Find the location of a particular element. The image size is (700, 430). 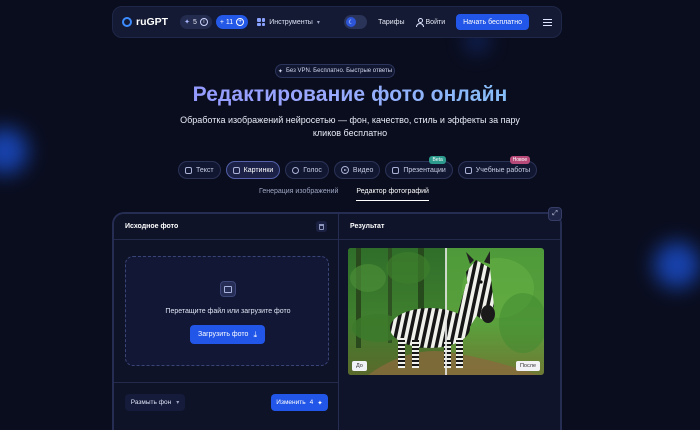

logo-text: ruGPT is located at coordinates (152, 22).